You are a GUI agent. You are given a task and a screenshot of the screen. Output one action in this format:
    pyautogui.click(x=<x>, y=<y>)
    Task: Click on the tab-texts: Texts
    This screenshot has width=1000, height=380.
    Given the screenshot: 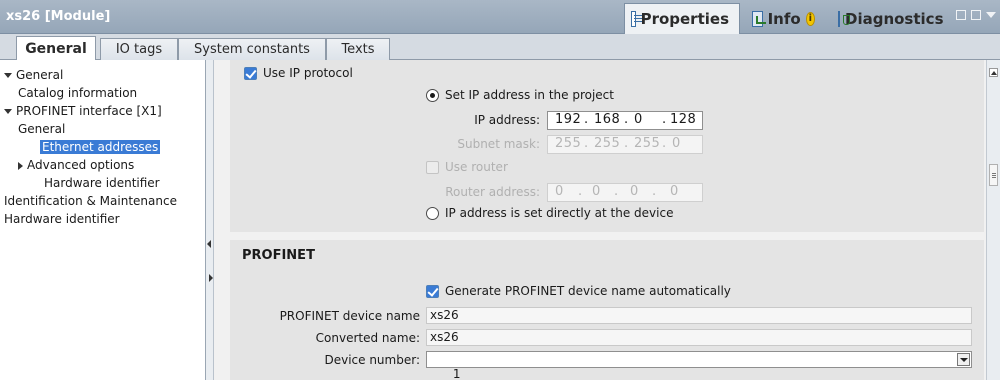 What is the action you would take?
    pyautogui.click(x=358, y=49)
    